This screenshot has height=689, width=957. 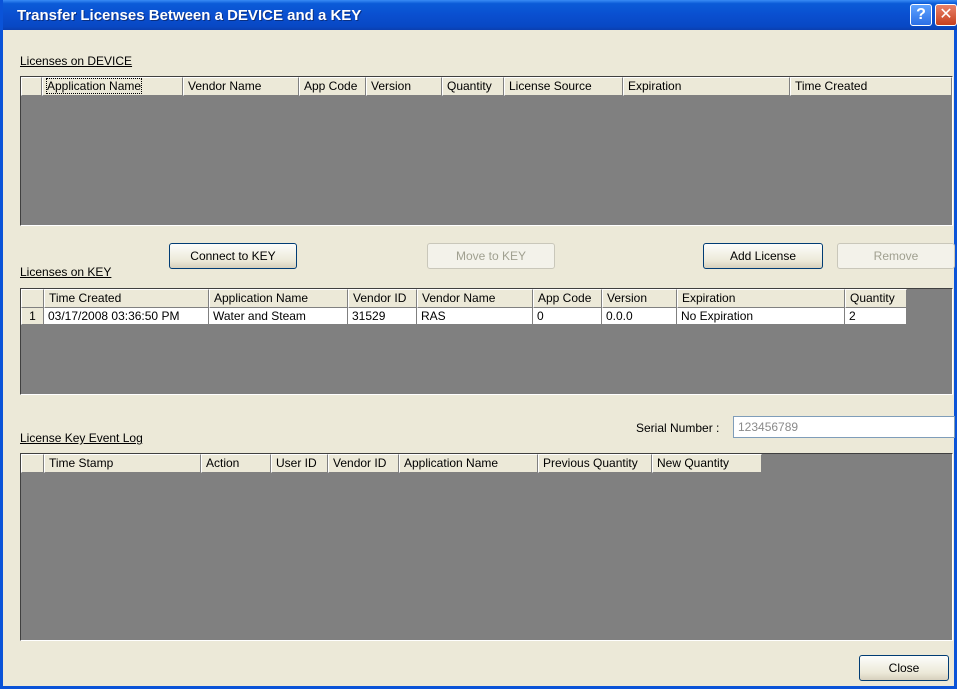 What do you see at coordinates (126, 316) in the screenshot?
I see `cell-time-created: 03/17/2008 03:36:50 PM` at bounding box center [126, 316].